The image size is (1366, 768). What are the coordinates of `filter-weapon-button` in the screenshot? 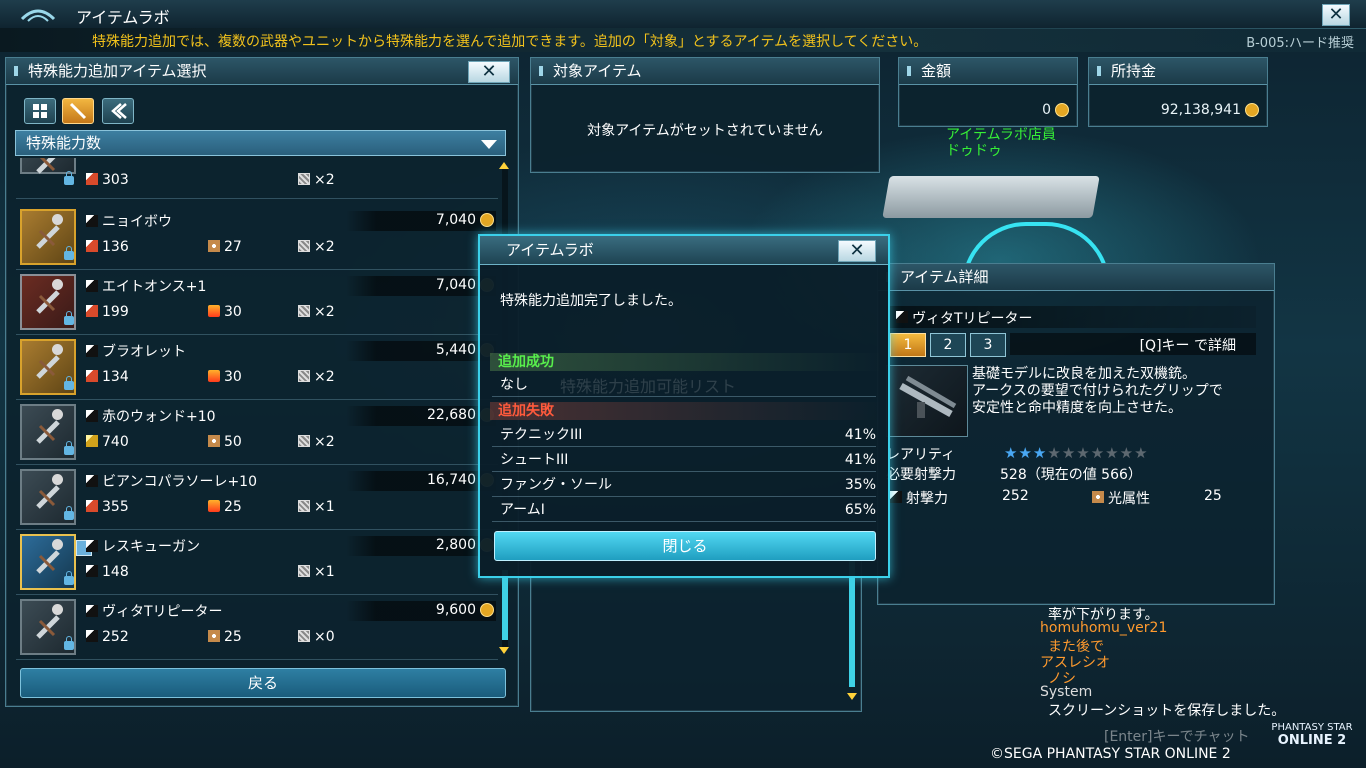 It's located at (78, 111).